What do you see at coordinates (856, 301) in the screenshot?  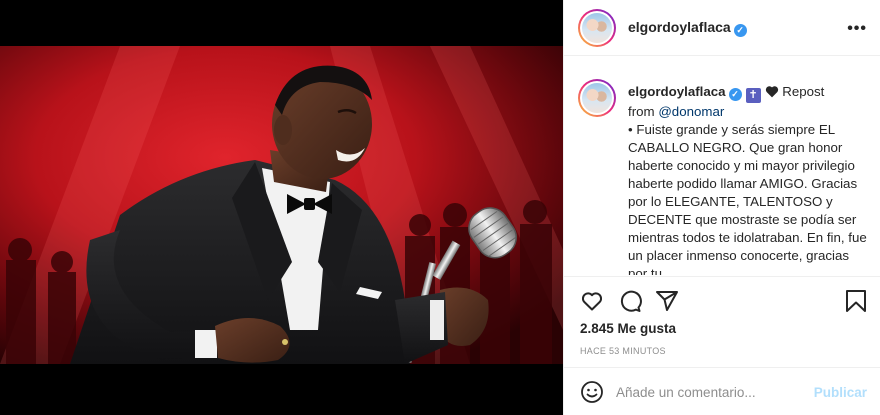 I see `bookmark-icon` at bounding box center [856, 301].